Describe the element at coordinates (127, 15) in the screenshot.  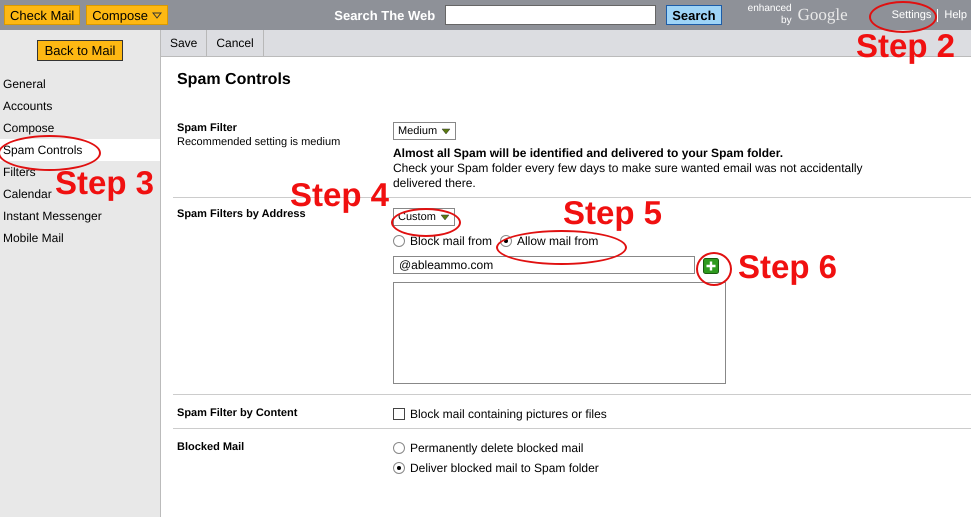
I see `top-button: Compose` at that location.